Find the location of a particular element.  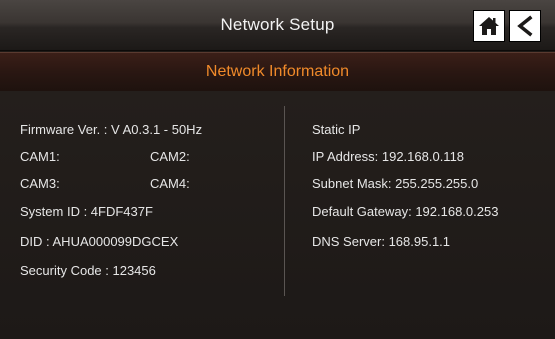

subnet-mask: Subnet Mask: 255.255.255.0 is located at coordinates (395, 183).